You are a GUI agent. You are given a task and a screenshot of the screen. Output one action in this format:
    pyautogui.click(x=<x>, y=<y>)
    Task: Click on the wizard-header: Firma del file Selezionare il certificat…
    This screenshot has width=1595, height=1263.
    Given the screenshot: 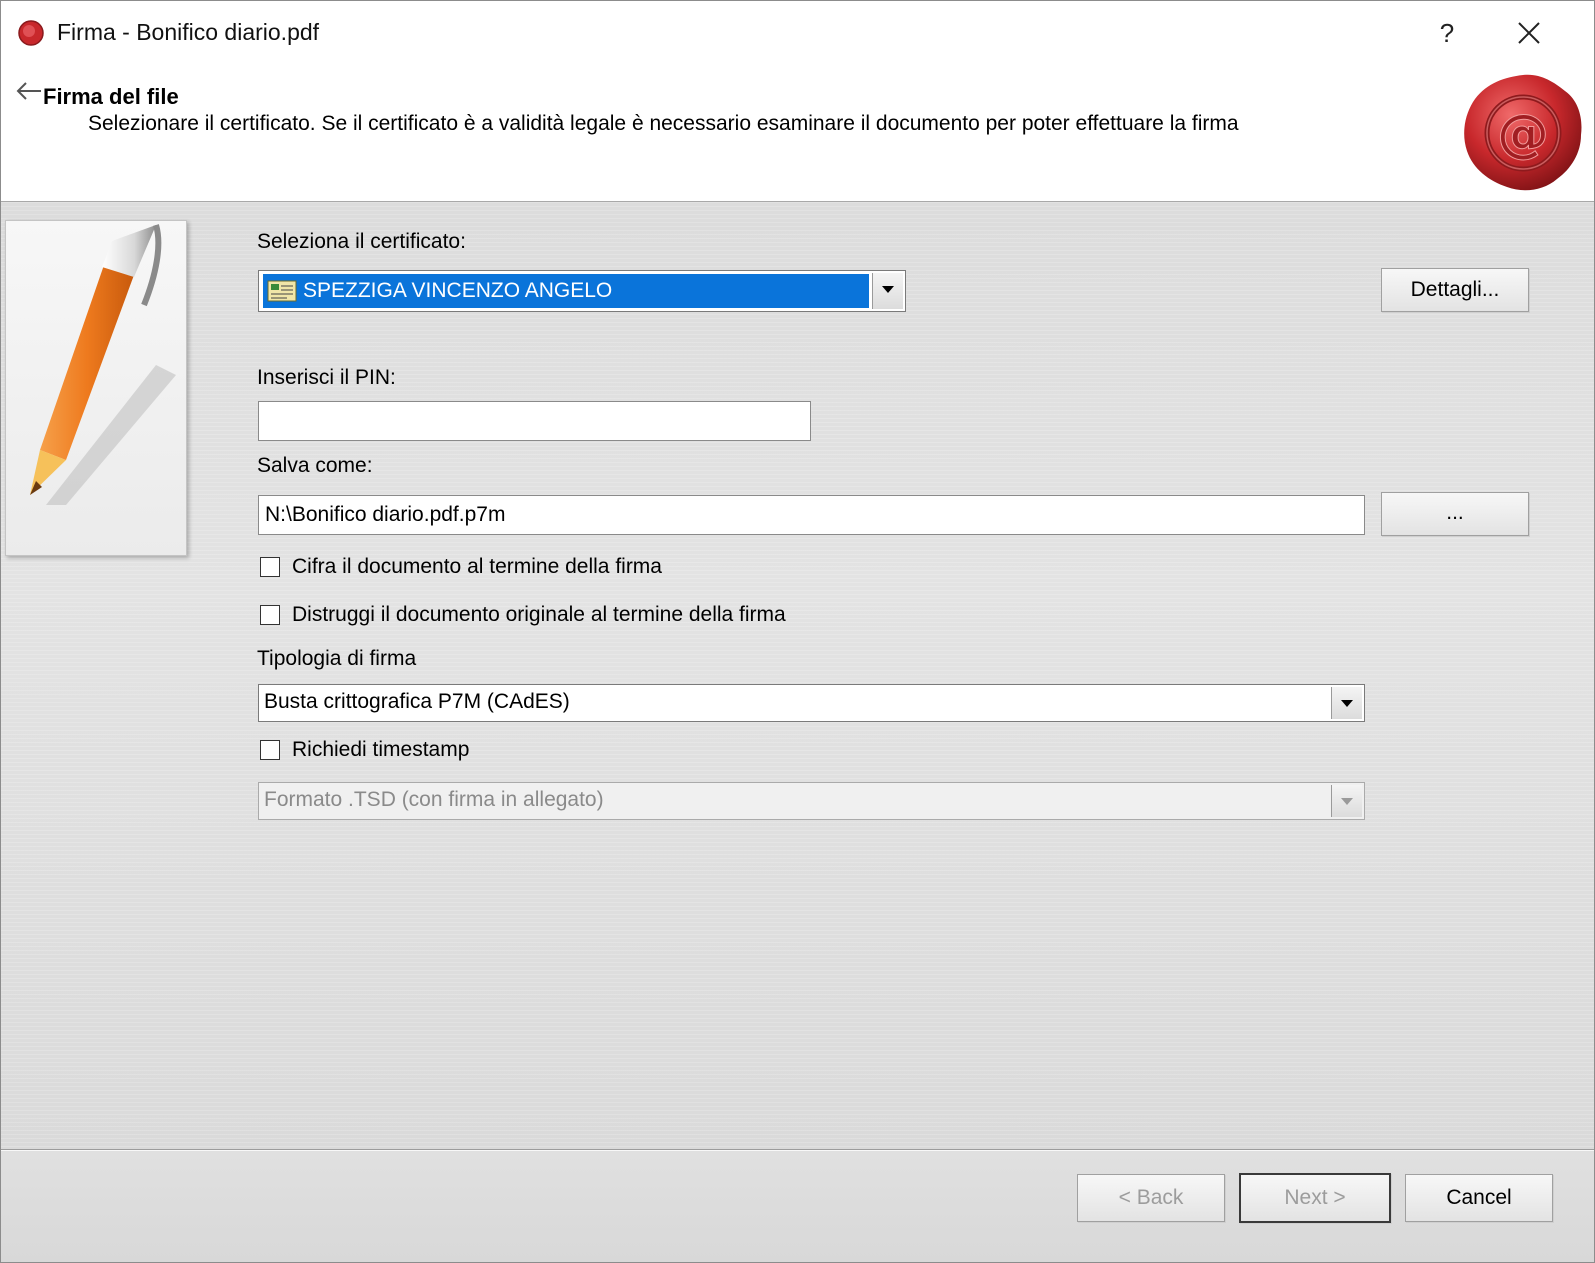 What is the action you would take?
    pyautogui.click(x=797, y=133)
    